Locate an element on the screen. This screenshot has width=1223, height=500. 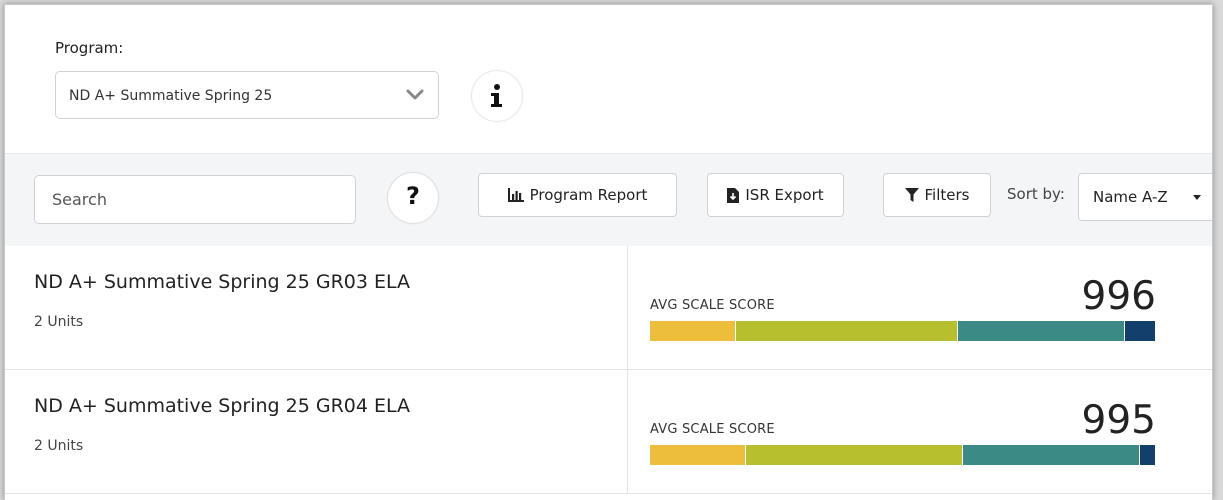
program-report-label: Program Report is located at coordinates (588, 195).